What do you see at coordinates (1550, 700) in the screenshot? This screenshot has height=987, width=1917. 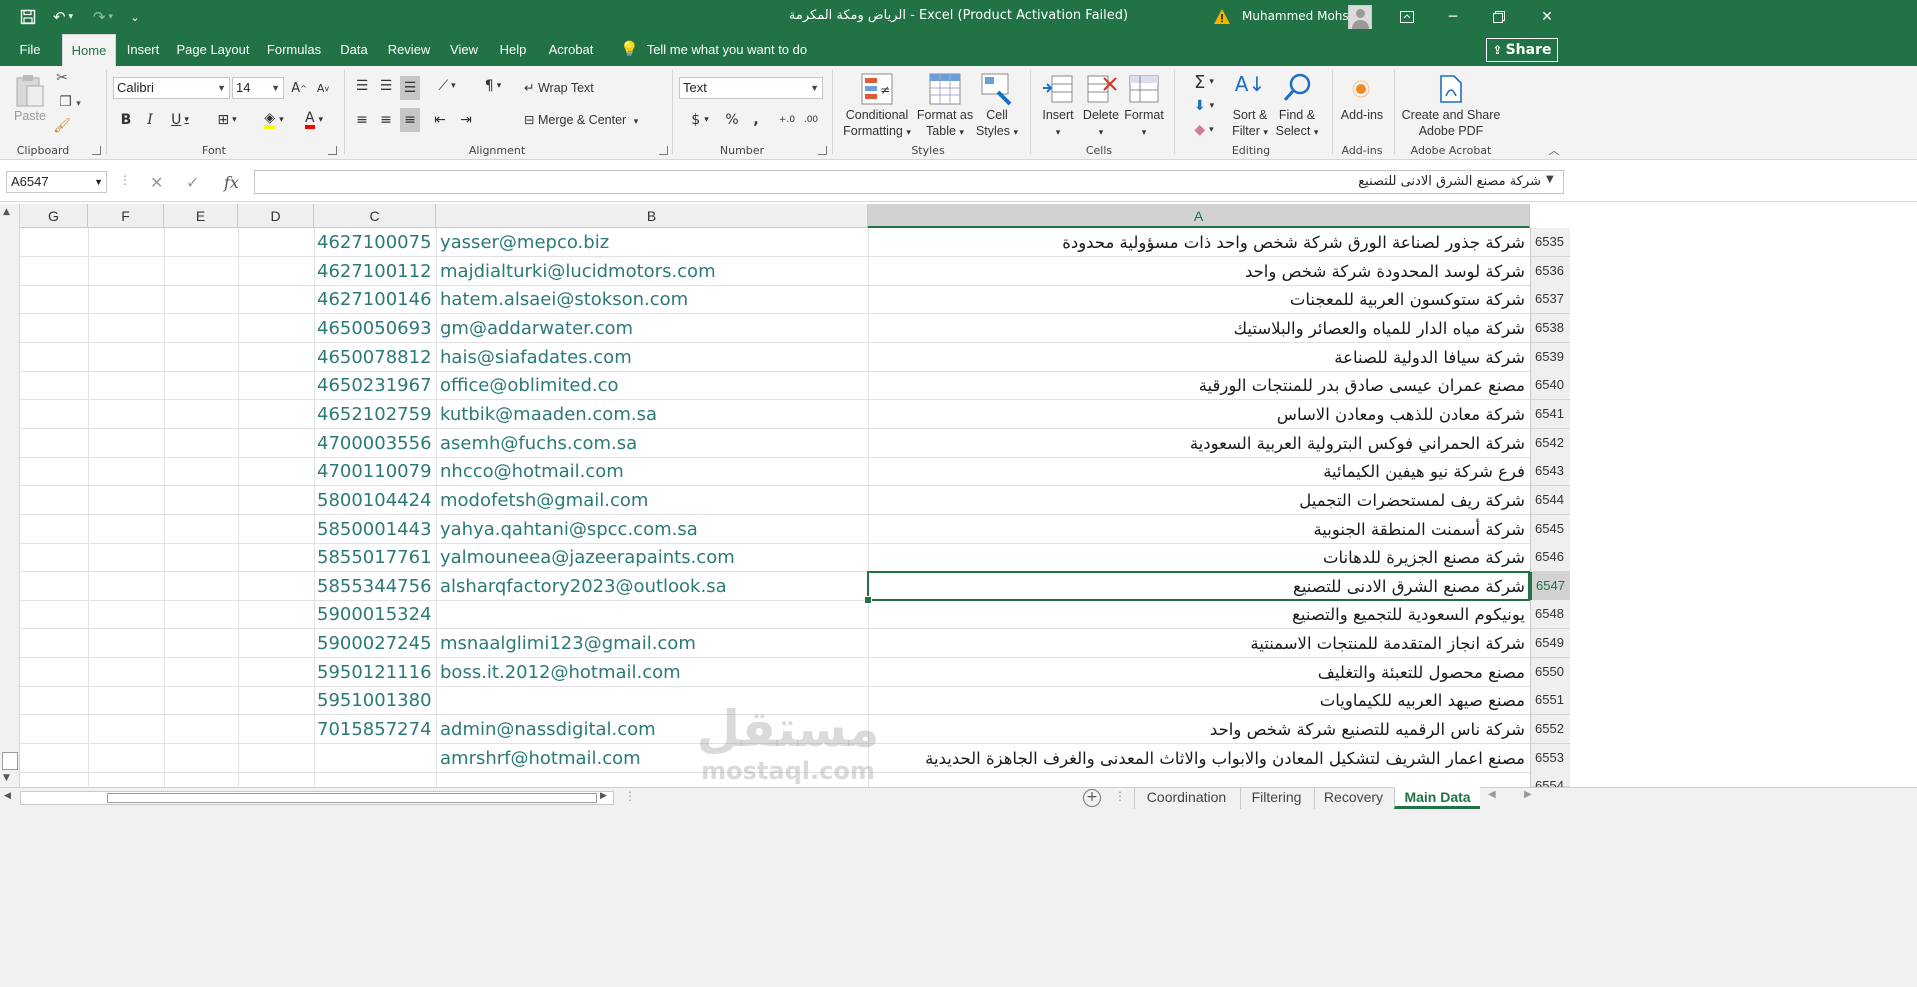 I see `row-header: 6551` at bounding box center [1550, 700].